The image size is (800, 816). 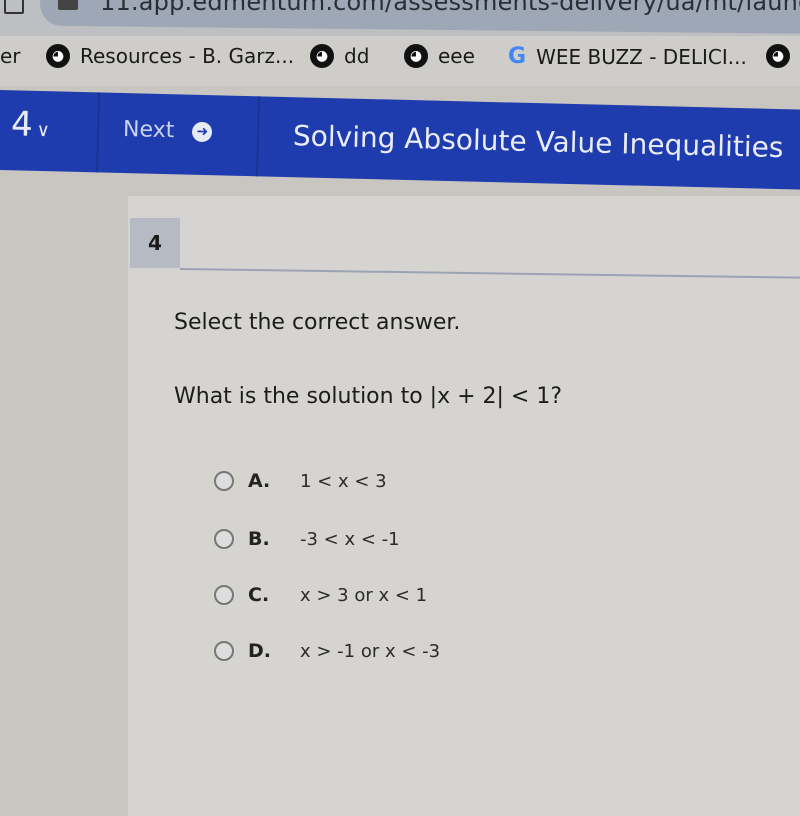 I want to click on option-text: x > 3 or x < 1, so click(x=364, y=595).